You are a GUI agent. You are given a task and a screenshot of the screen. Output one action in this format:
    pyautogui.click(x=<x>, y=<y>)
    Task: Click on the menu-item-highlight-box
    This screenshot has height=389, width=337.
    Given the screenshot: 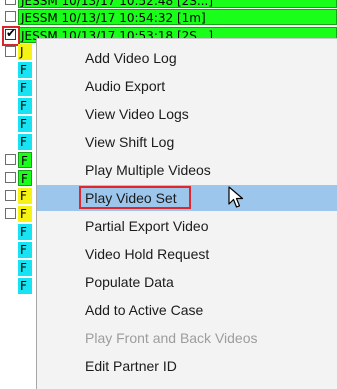 What is the action you would take?
    pyautogui.click(x=135, y=197)
    